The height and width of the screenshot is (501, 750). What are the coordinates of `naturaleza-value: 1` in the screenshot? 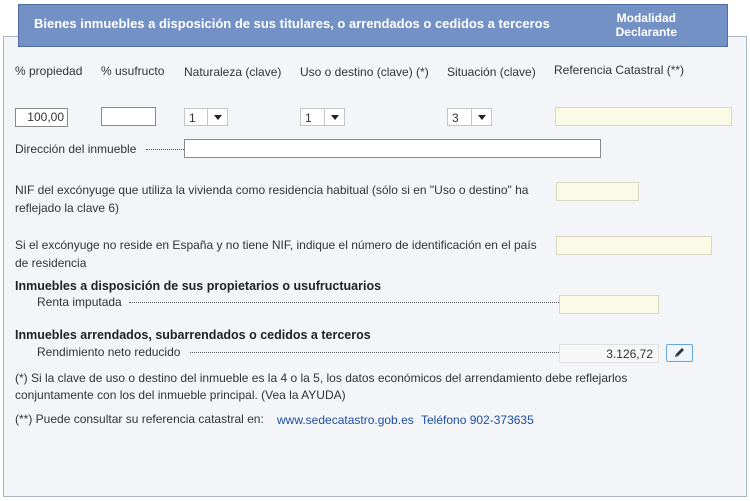 It's located at (192, 118).